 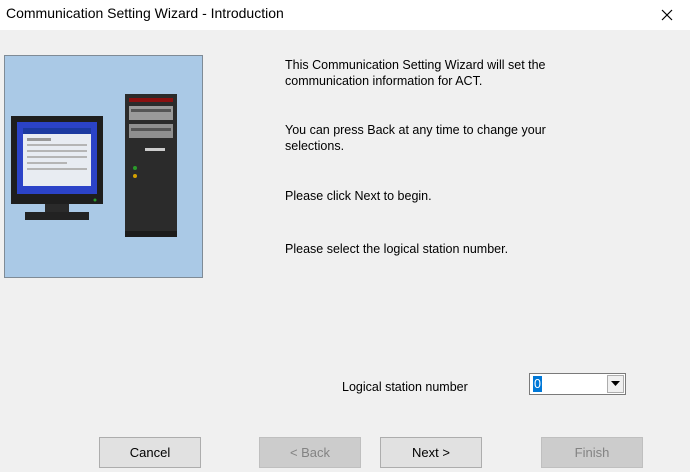 I want to click on intro-paragraph-3: Please click Next to begin., so click(x=358, y=196).